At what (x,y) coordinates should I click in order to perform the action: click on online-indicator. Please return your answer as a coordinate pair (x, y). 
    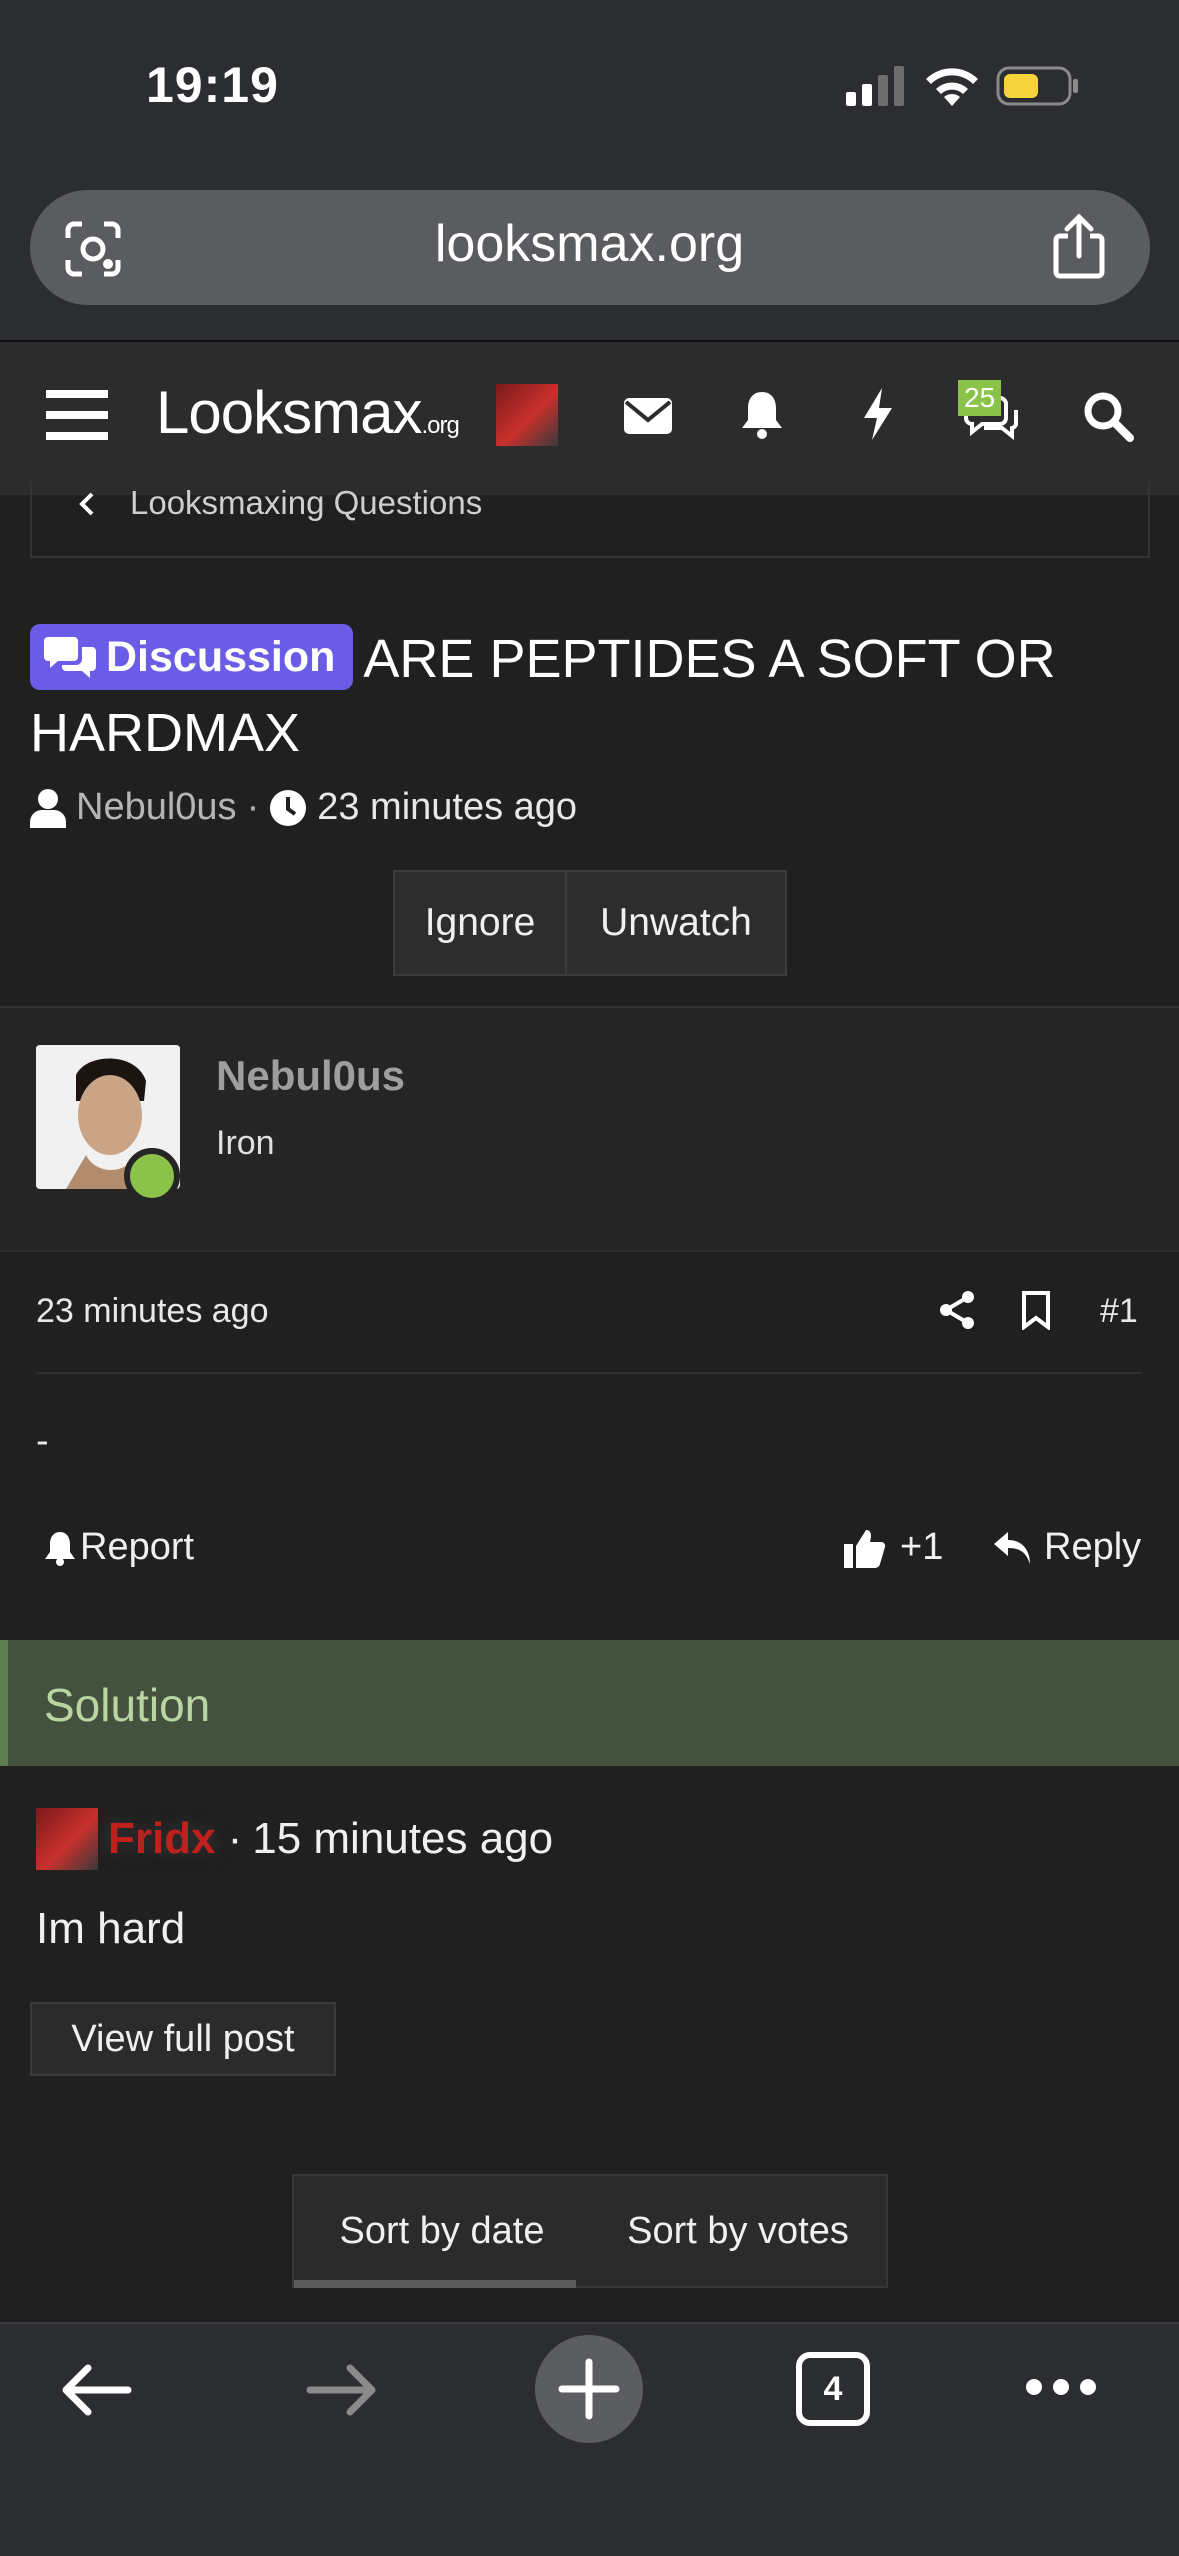
    Looking at the image, I should click on (152, 1176).